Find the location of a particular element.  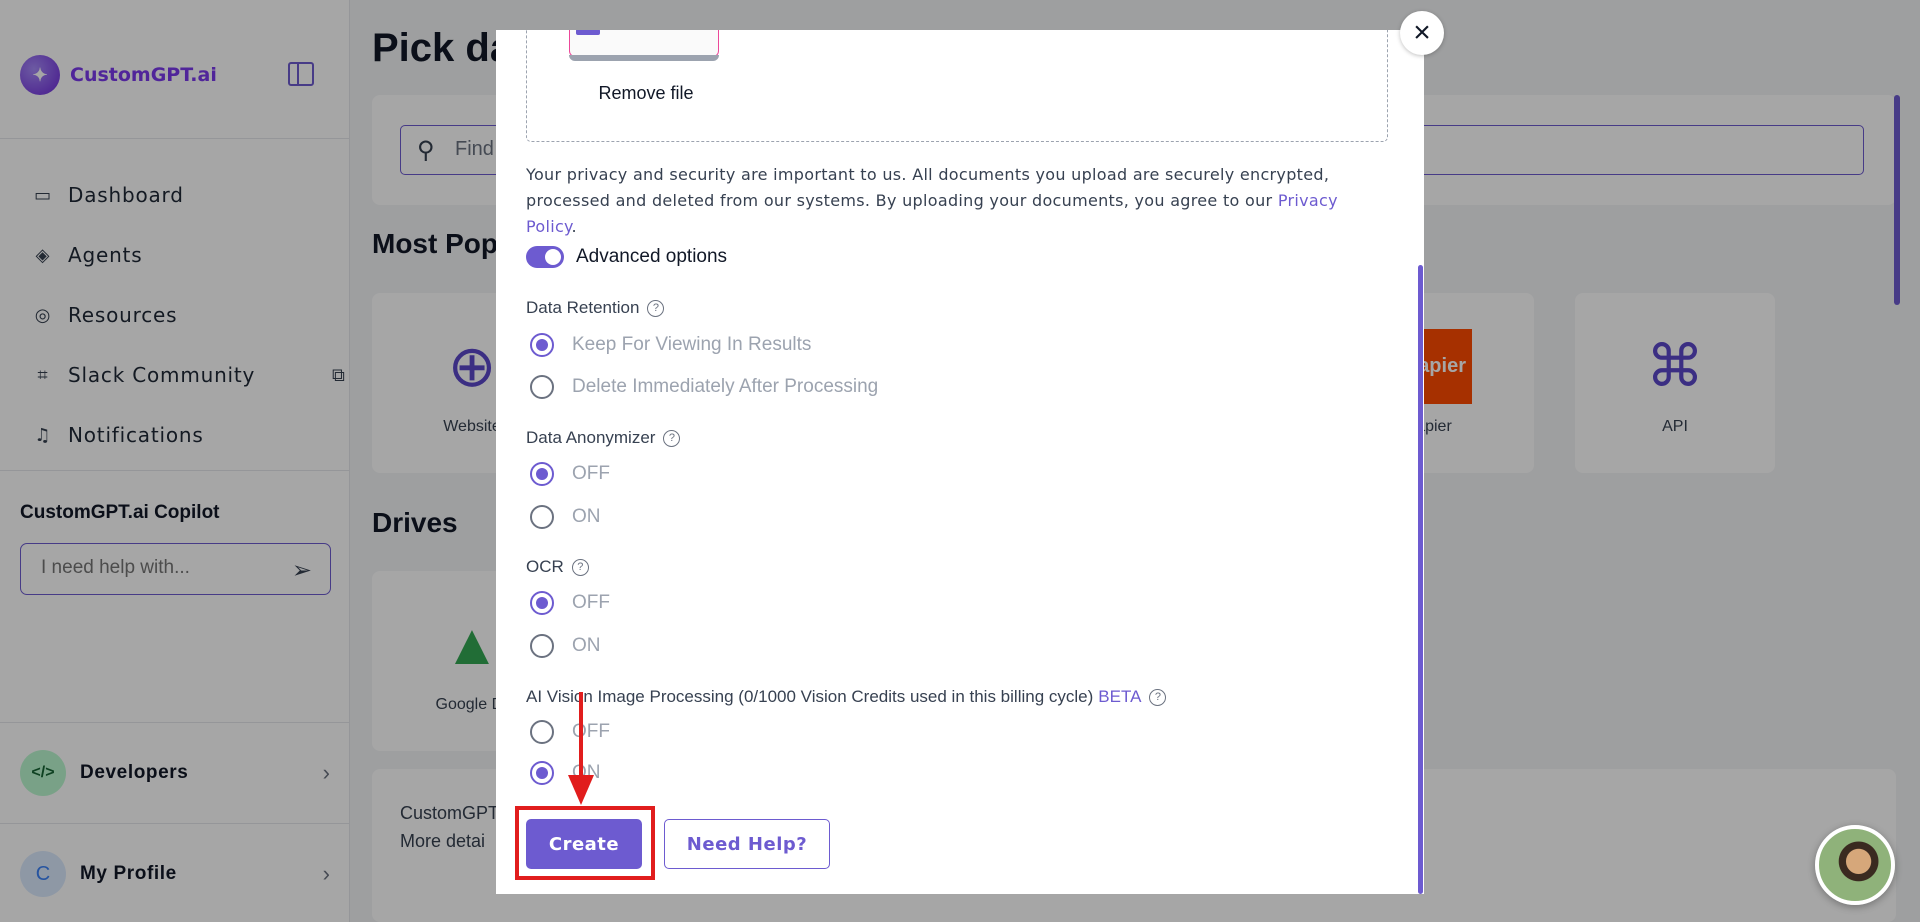

annotation-arrow-shaft is located at coordinates (581, 737).